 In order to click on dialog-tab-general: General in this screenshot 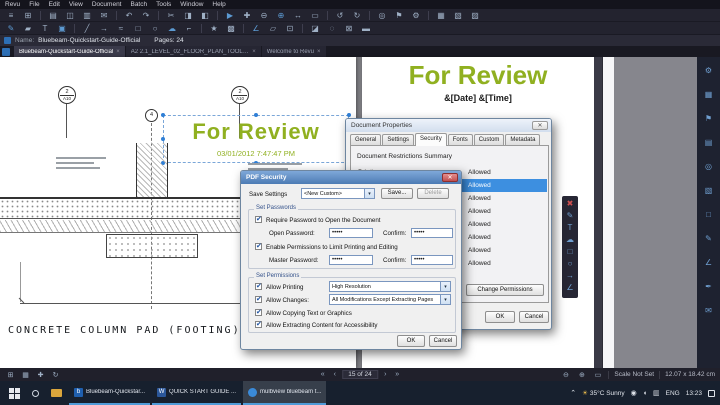, I will do `click(366, 139)`.